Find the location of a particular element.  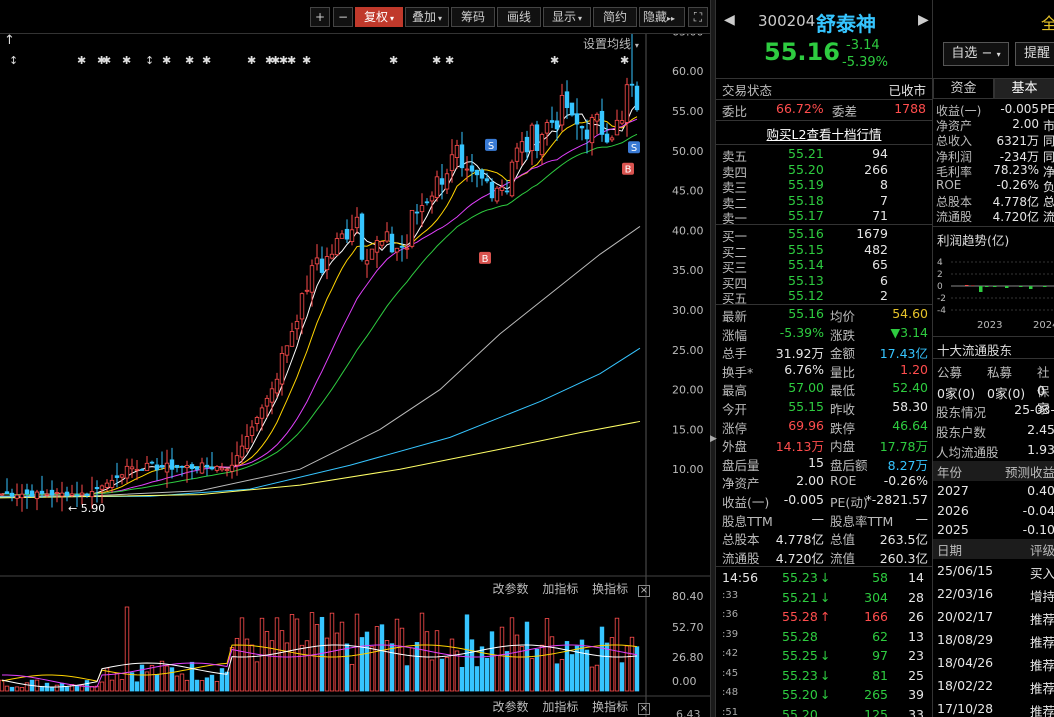

commission-row: 委比 66.72% 委差 1788 is located at coordinates (824, 110).